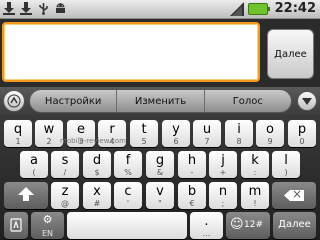  Describe the element at coordinates (160, 9) in the screenshot. I see `status-bar: 22:42` at that location.